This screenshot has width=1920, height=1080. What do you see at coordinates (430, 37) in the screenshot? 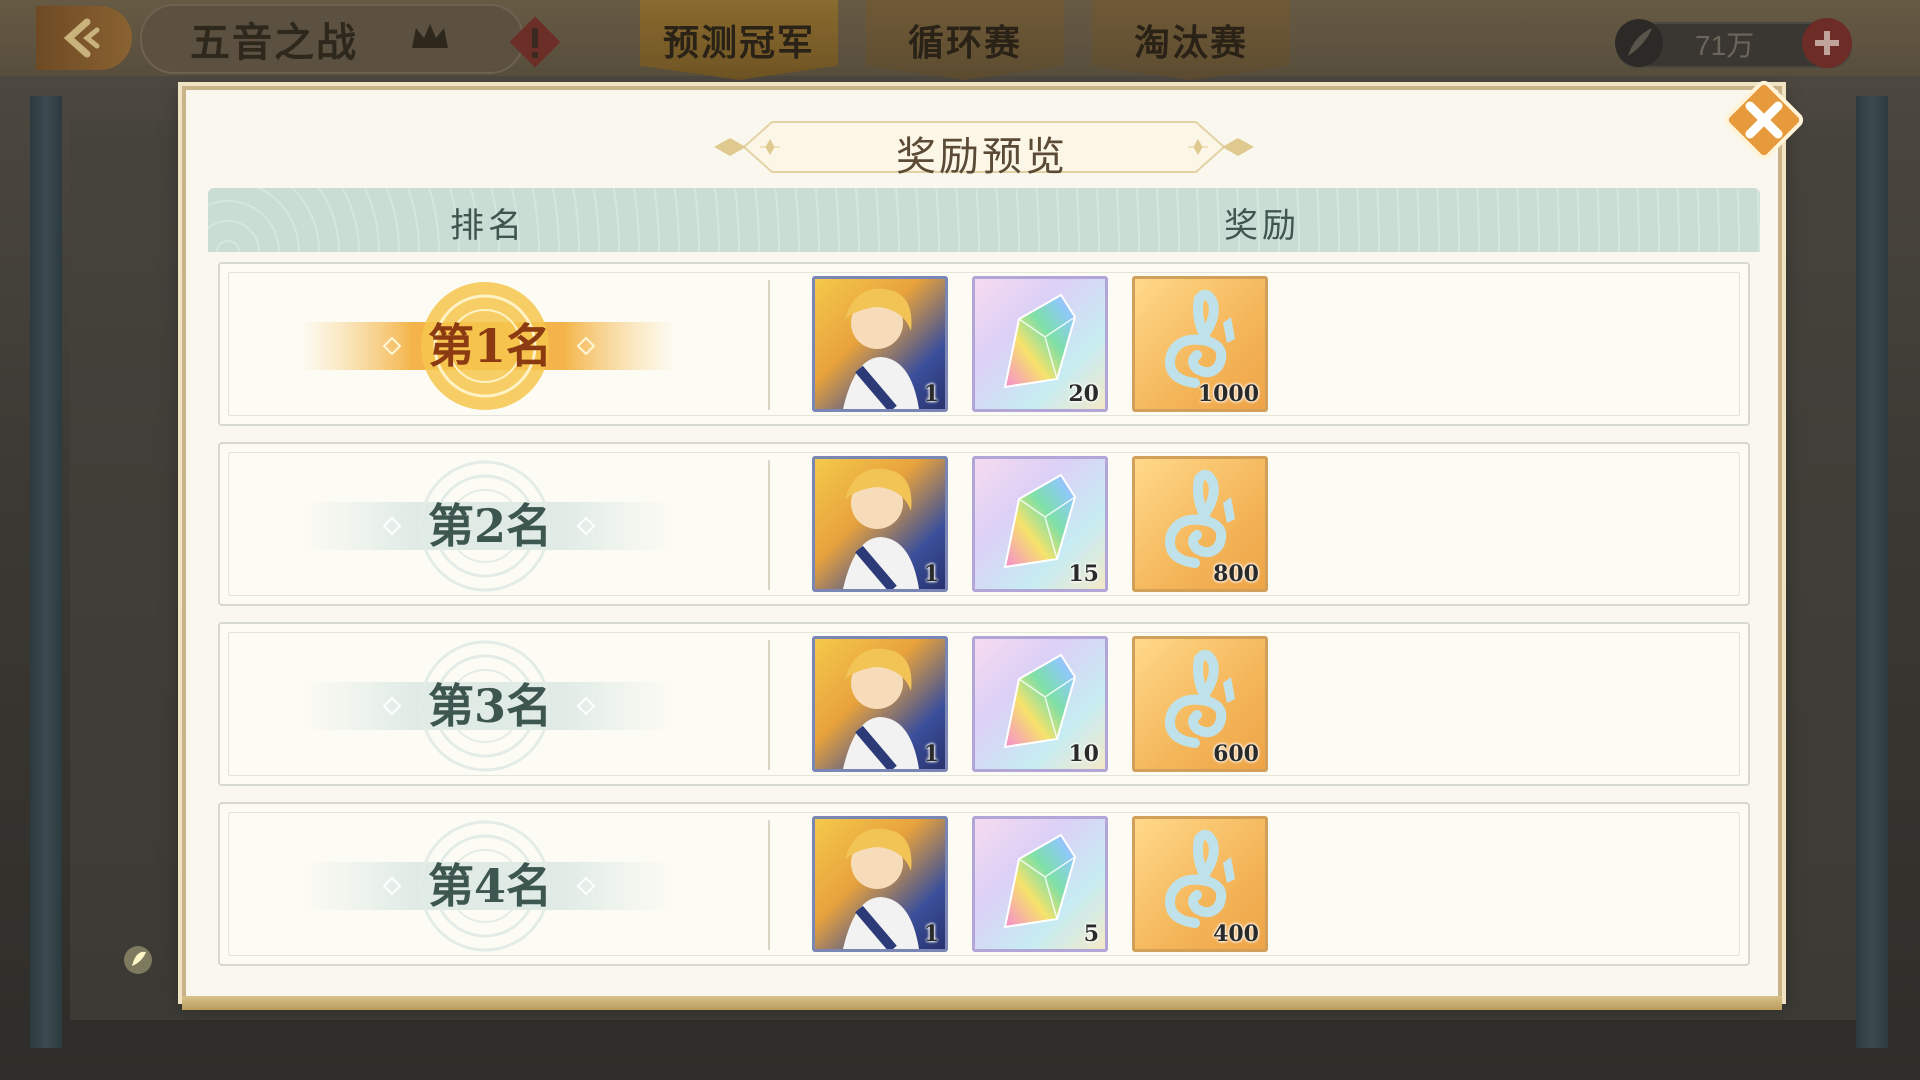
I see `crown-icon` at bounding box center [430, 37].